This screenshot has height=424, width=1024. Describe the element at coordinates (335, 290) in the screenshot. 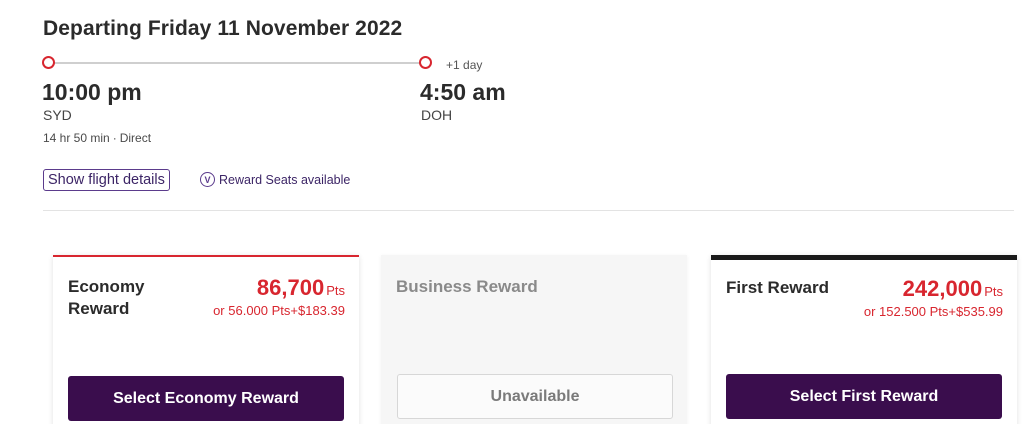

I see `fare-points-unit-economy: Pts` at that location.